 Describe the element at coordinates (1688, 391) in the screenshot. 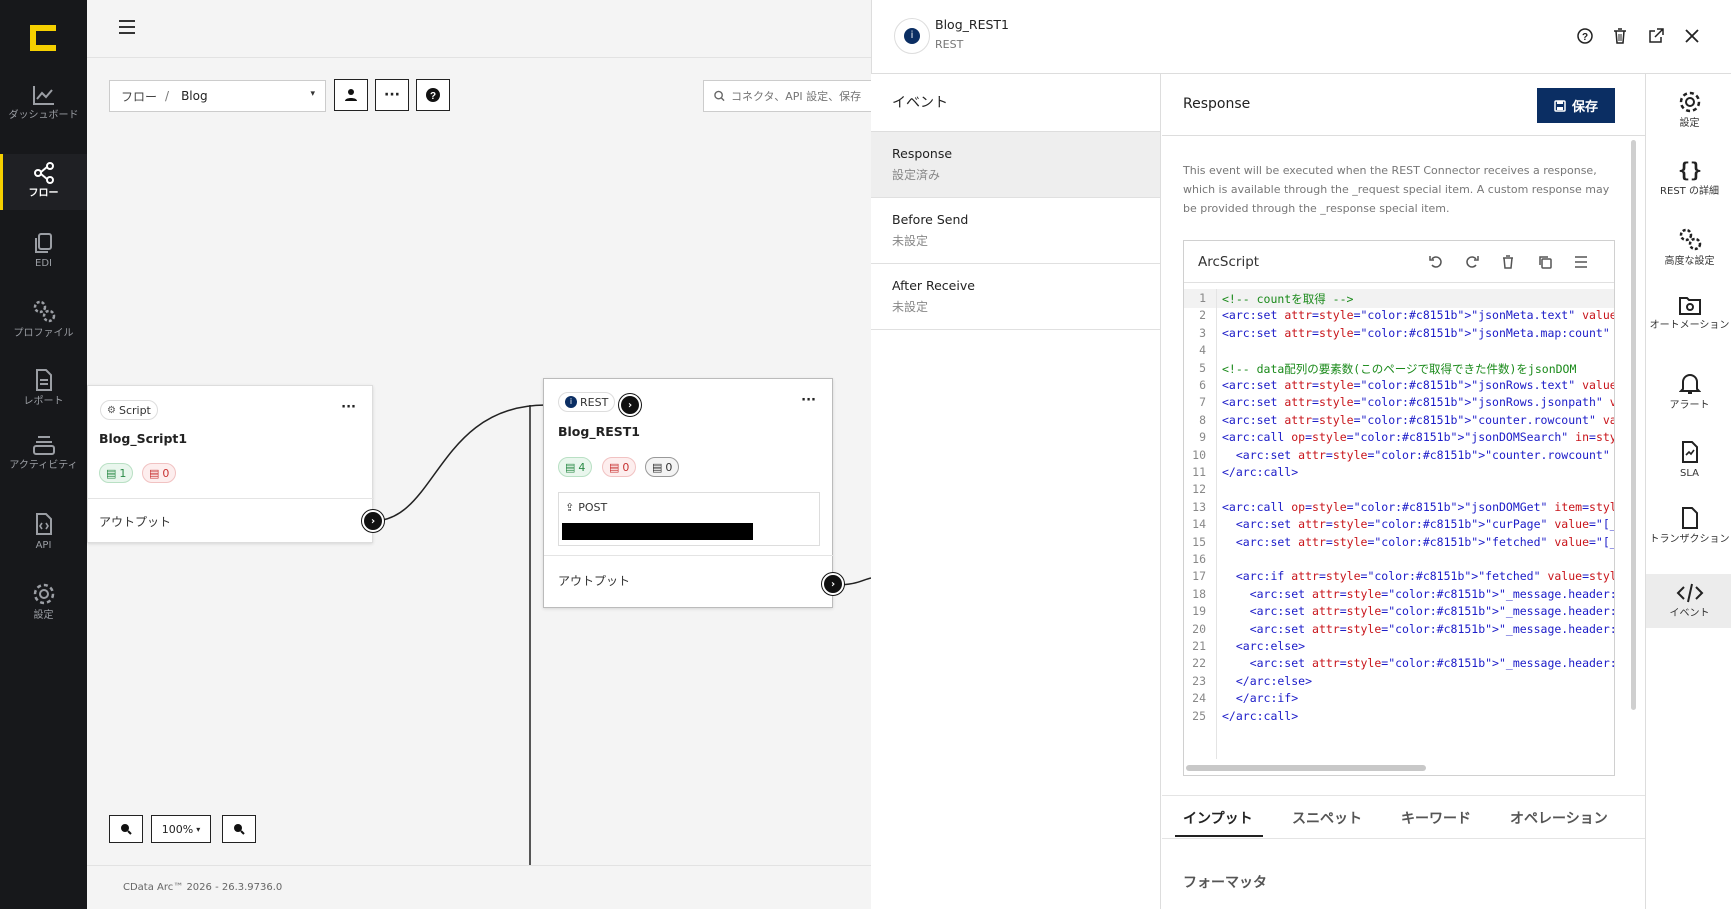

I see `tab-alert: アラート` at that location.